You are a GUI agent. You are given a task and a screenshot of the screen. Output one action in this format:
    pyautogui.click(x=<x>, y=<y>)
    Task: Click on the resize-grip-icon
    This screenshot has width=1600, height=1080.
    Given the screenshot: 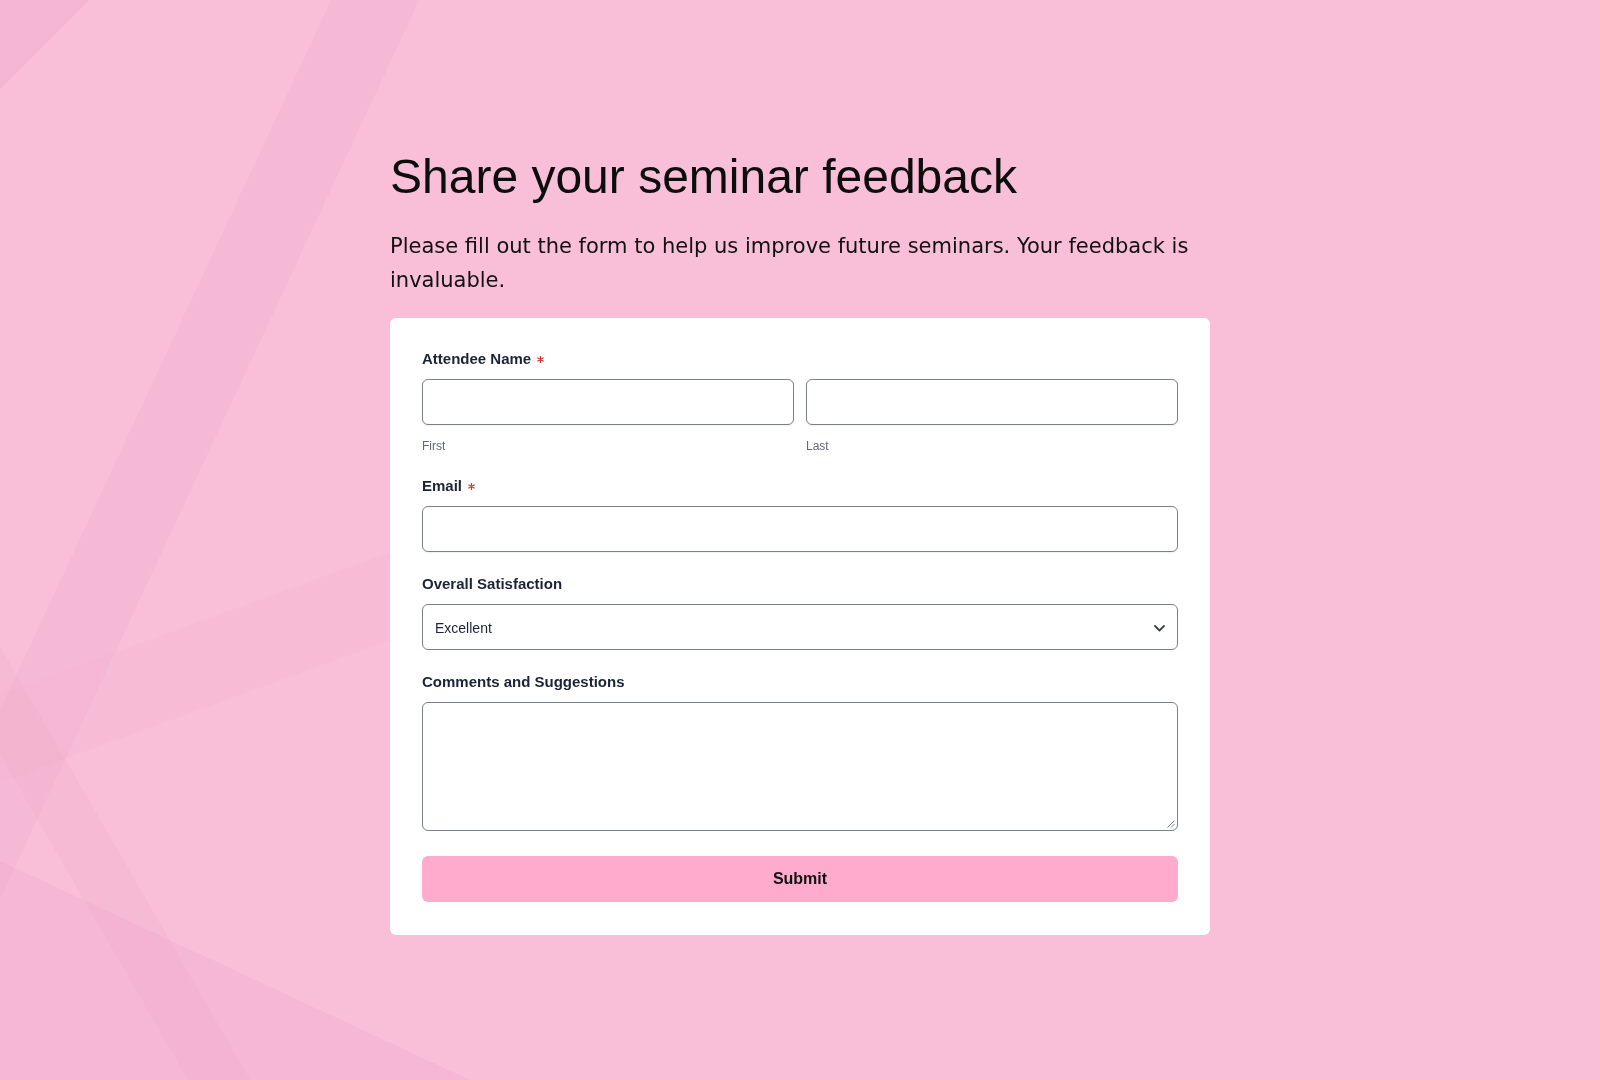 What is the action you would take?
    pyautogui.click(x=1171, y=824)
    